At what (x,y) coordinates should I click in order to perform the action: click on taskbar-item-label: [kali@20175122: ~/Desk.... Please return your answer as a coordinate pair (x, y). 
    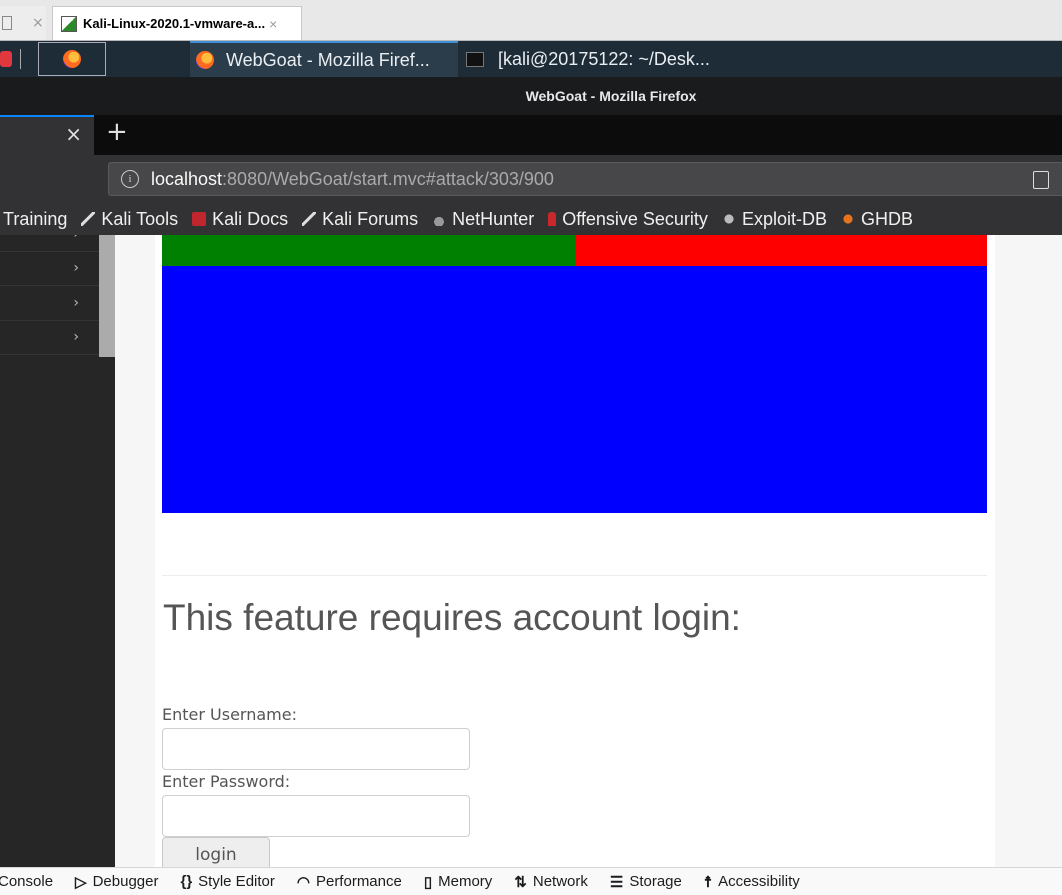
    Looking at the image, I should click on (604, 58).